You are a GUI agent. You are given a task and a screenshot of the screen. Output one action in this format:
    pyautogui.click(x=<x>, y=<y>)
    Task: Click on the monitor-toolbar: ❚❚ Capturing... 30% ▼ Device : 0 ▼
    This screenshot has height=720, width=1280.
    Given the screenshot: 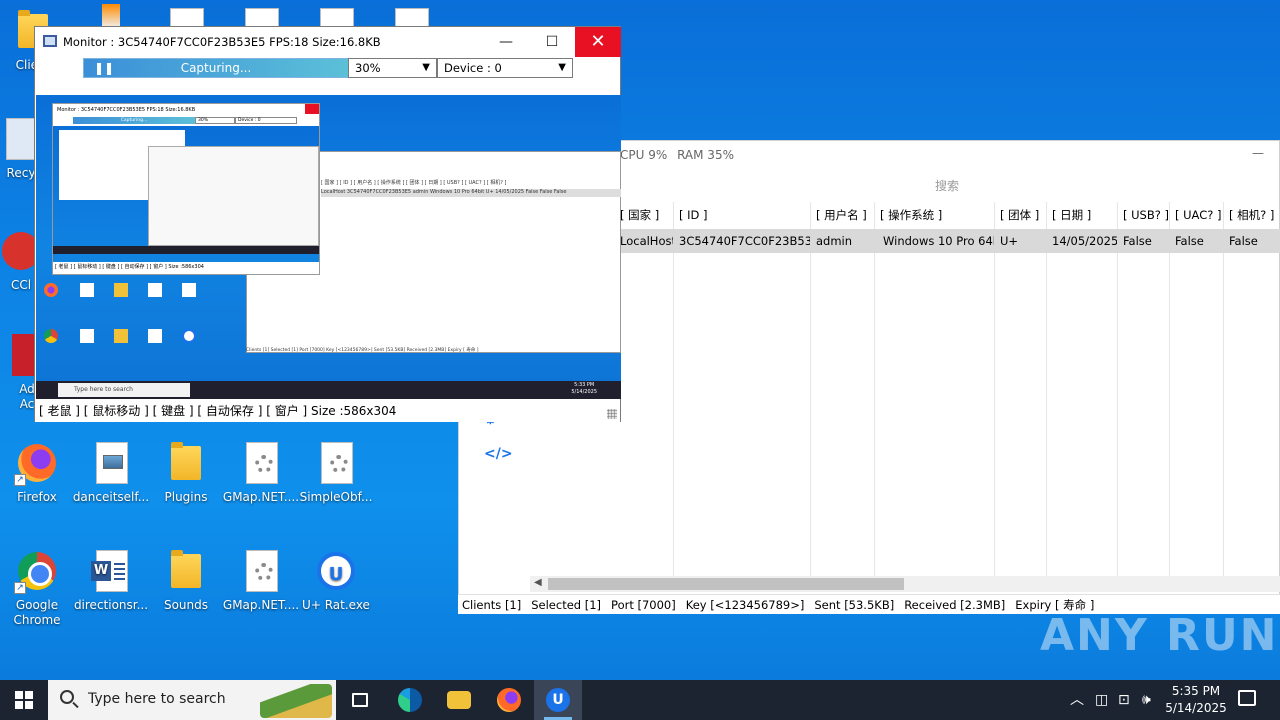 What is the action you would take?
    pyautogui.click(x=328, y=68)
    